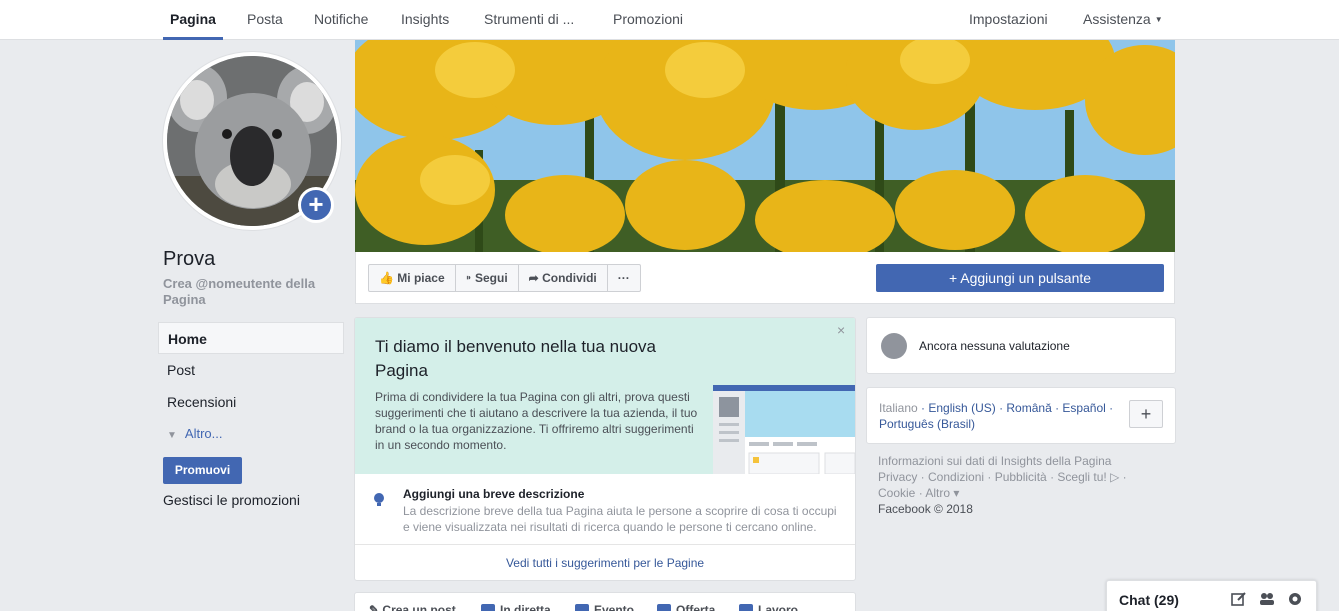 The height and width of the screenshot is (611, 1339). What do you see at coordinates (494, 494) in the screenshot?
I see `suggestion-title: Aggiungi una breve descrizione` at bounding box center [494, 494].